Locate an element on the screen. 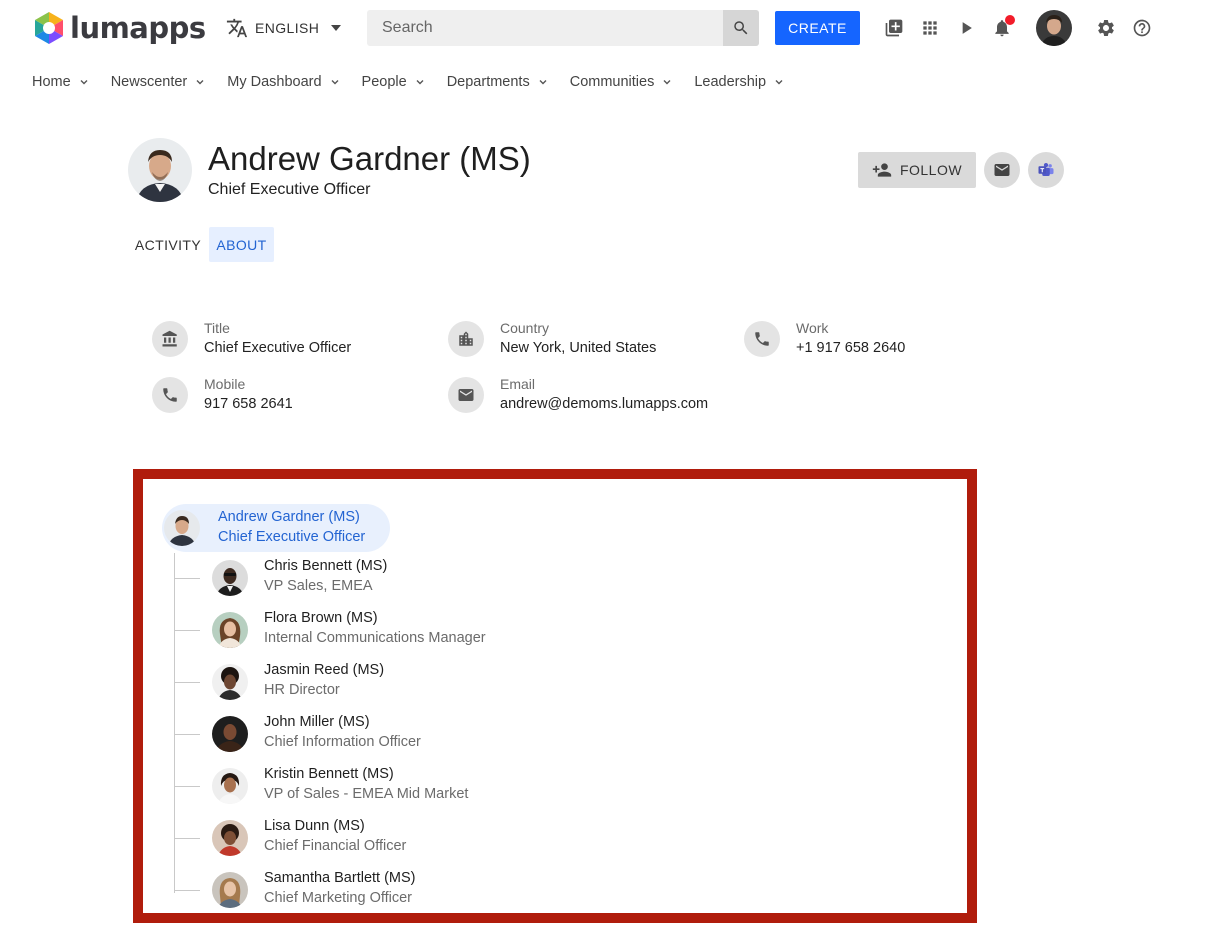 The width and height of the screenshot is (1220, 942). nav-item-people: People is located at coordinates (393, 82).